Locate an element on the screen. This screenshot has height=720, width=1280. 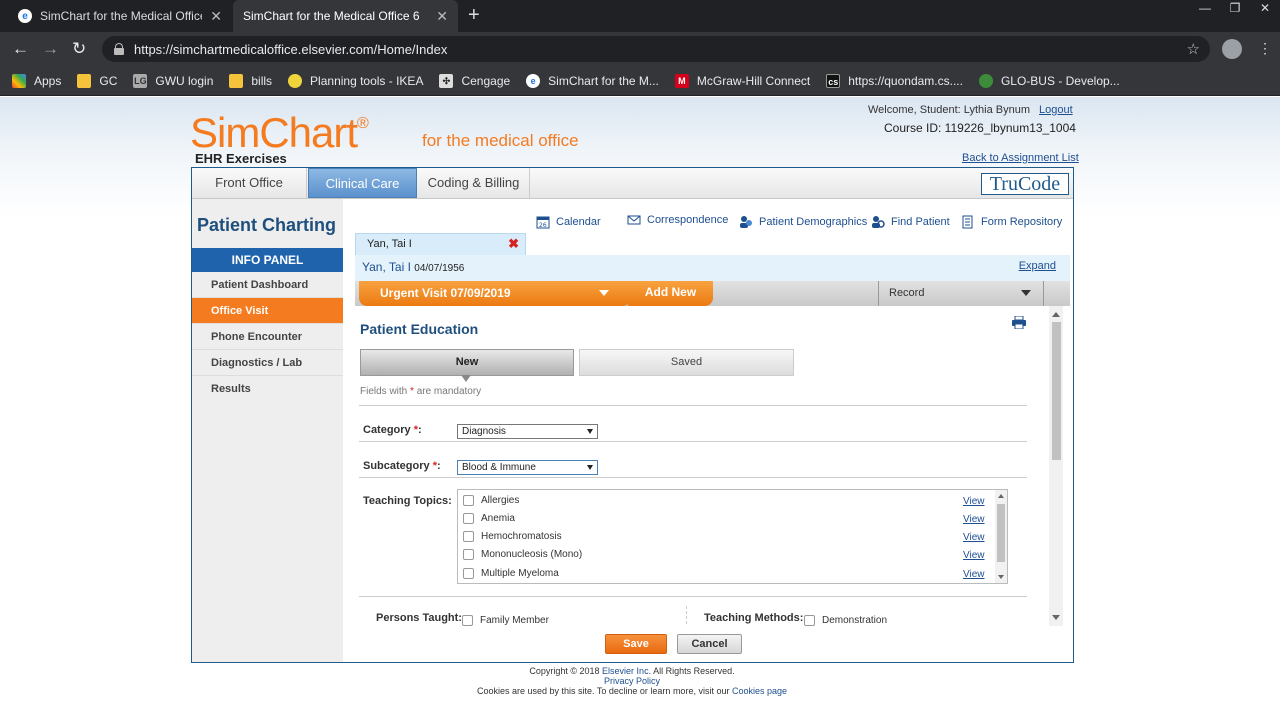
sidebar-item-office-visit: Office Visit is located at coordinates (267, 311).